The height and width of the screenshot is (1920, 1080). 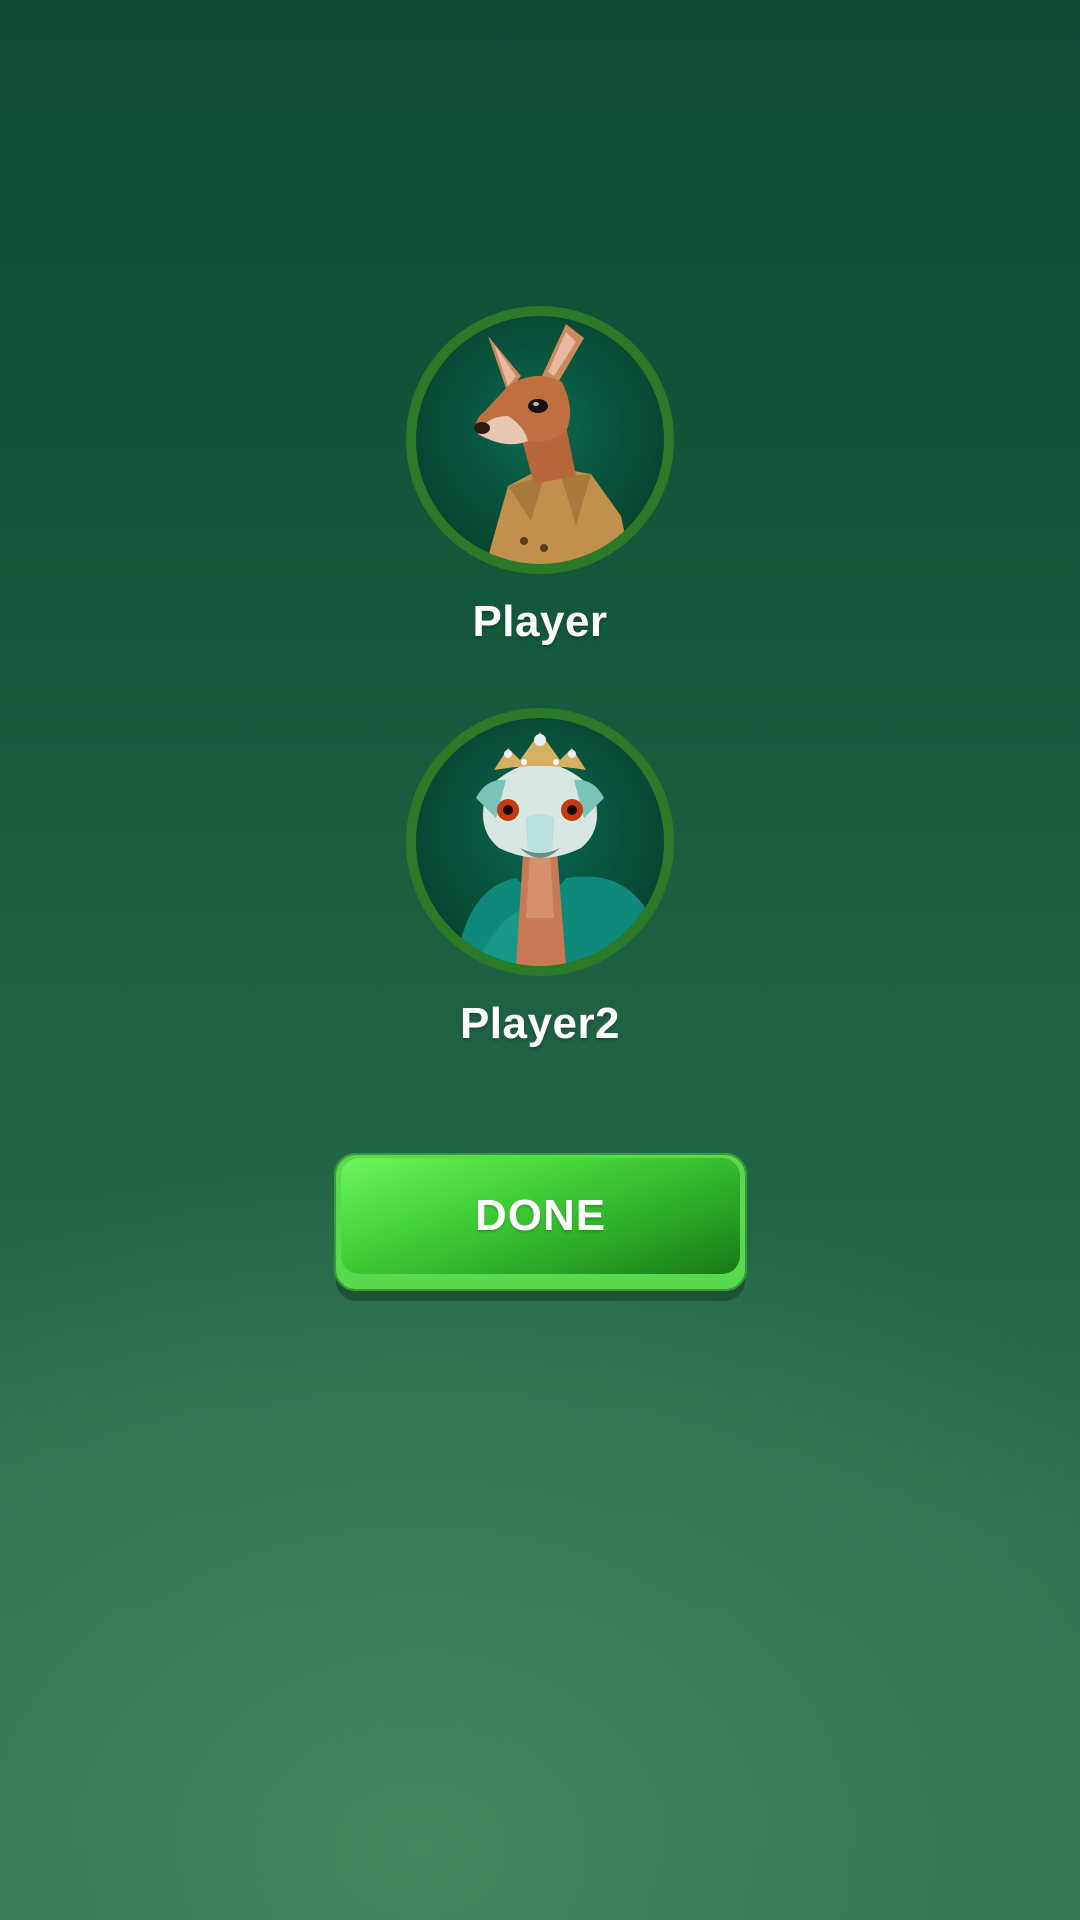 I want to click on ostrich-avatar, so click(x=540, y=842).